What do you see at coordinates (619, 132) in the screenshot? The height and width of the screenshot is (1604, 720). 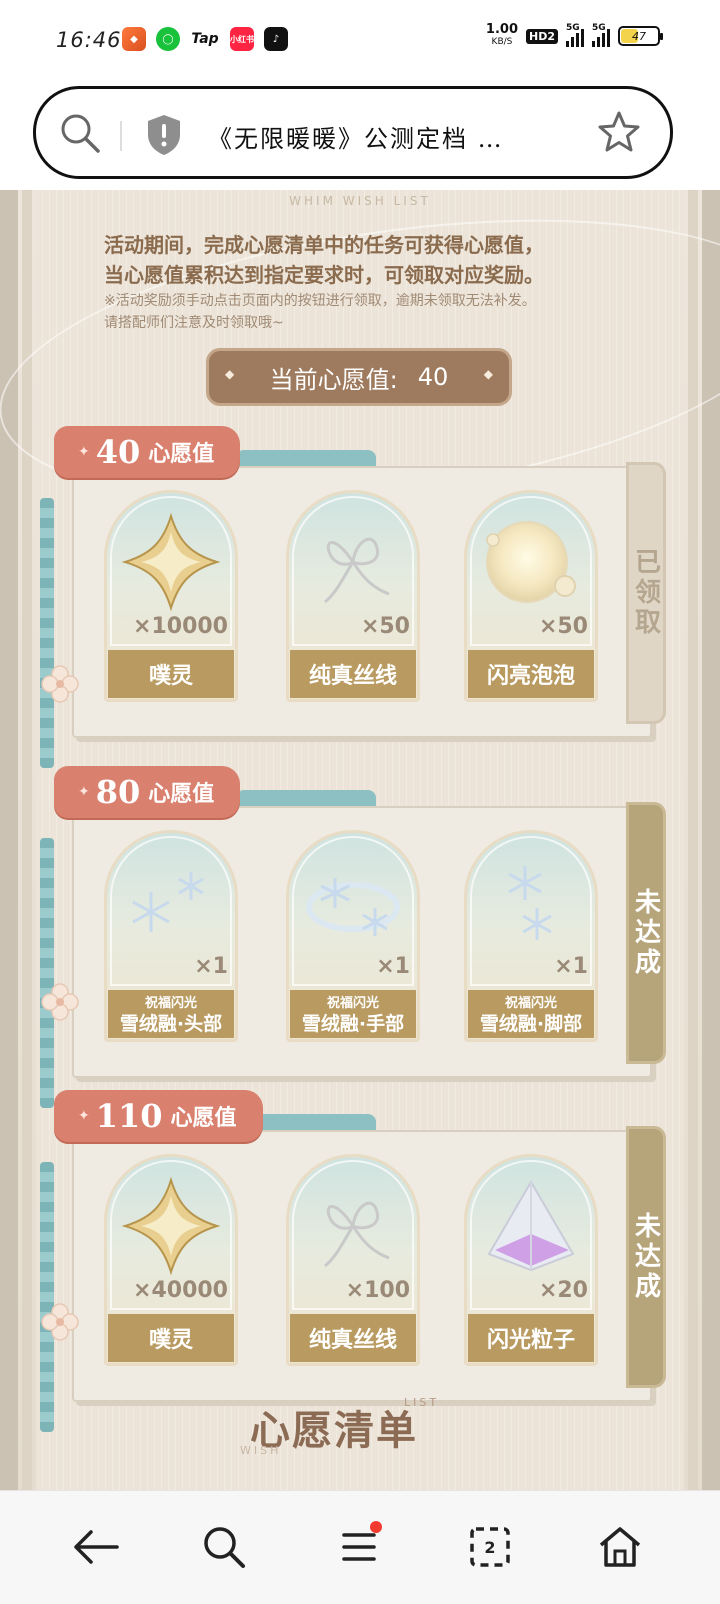 I see `bookmark-star-icon` at bounding box center [619, 132].